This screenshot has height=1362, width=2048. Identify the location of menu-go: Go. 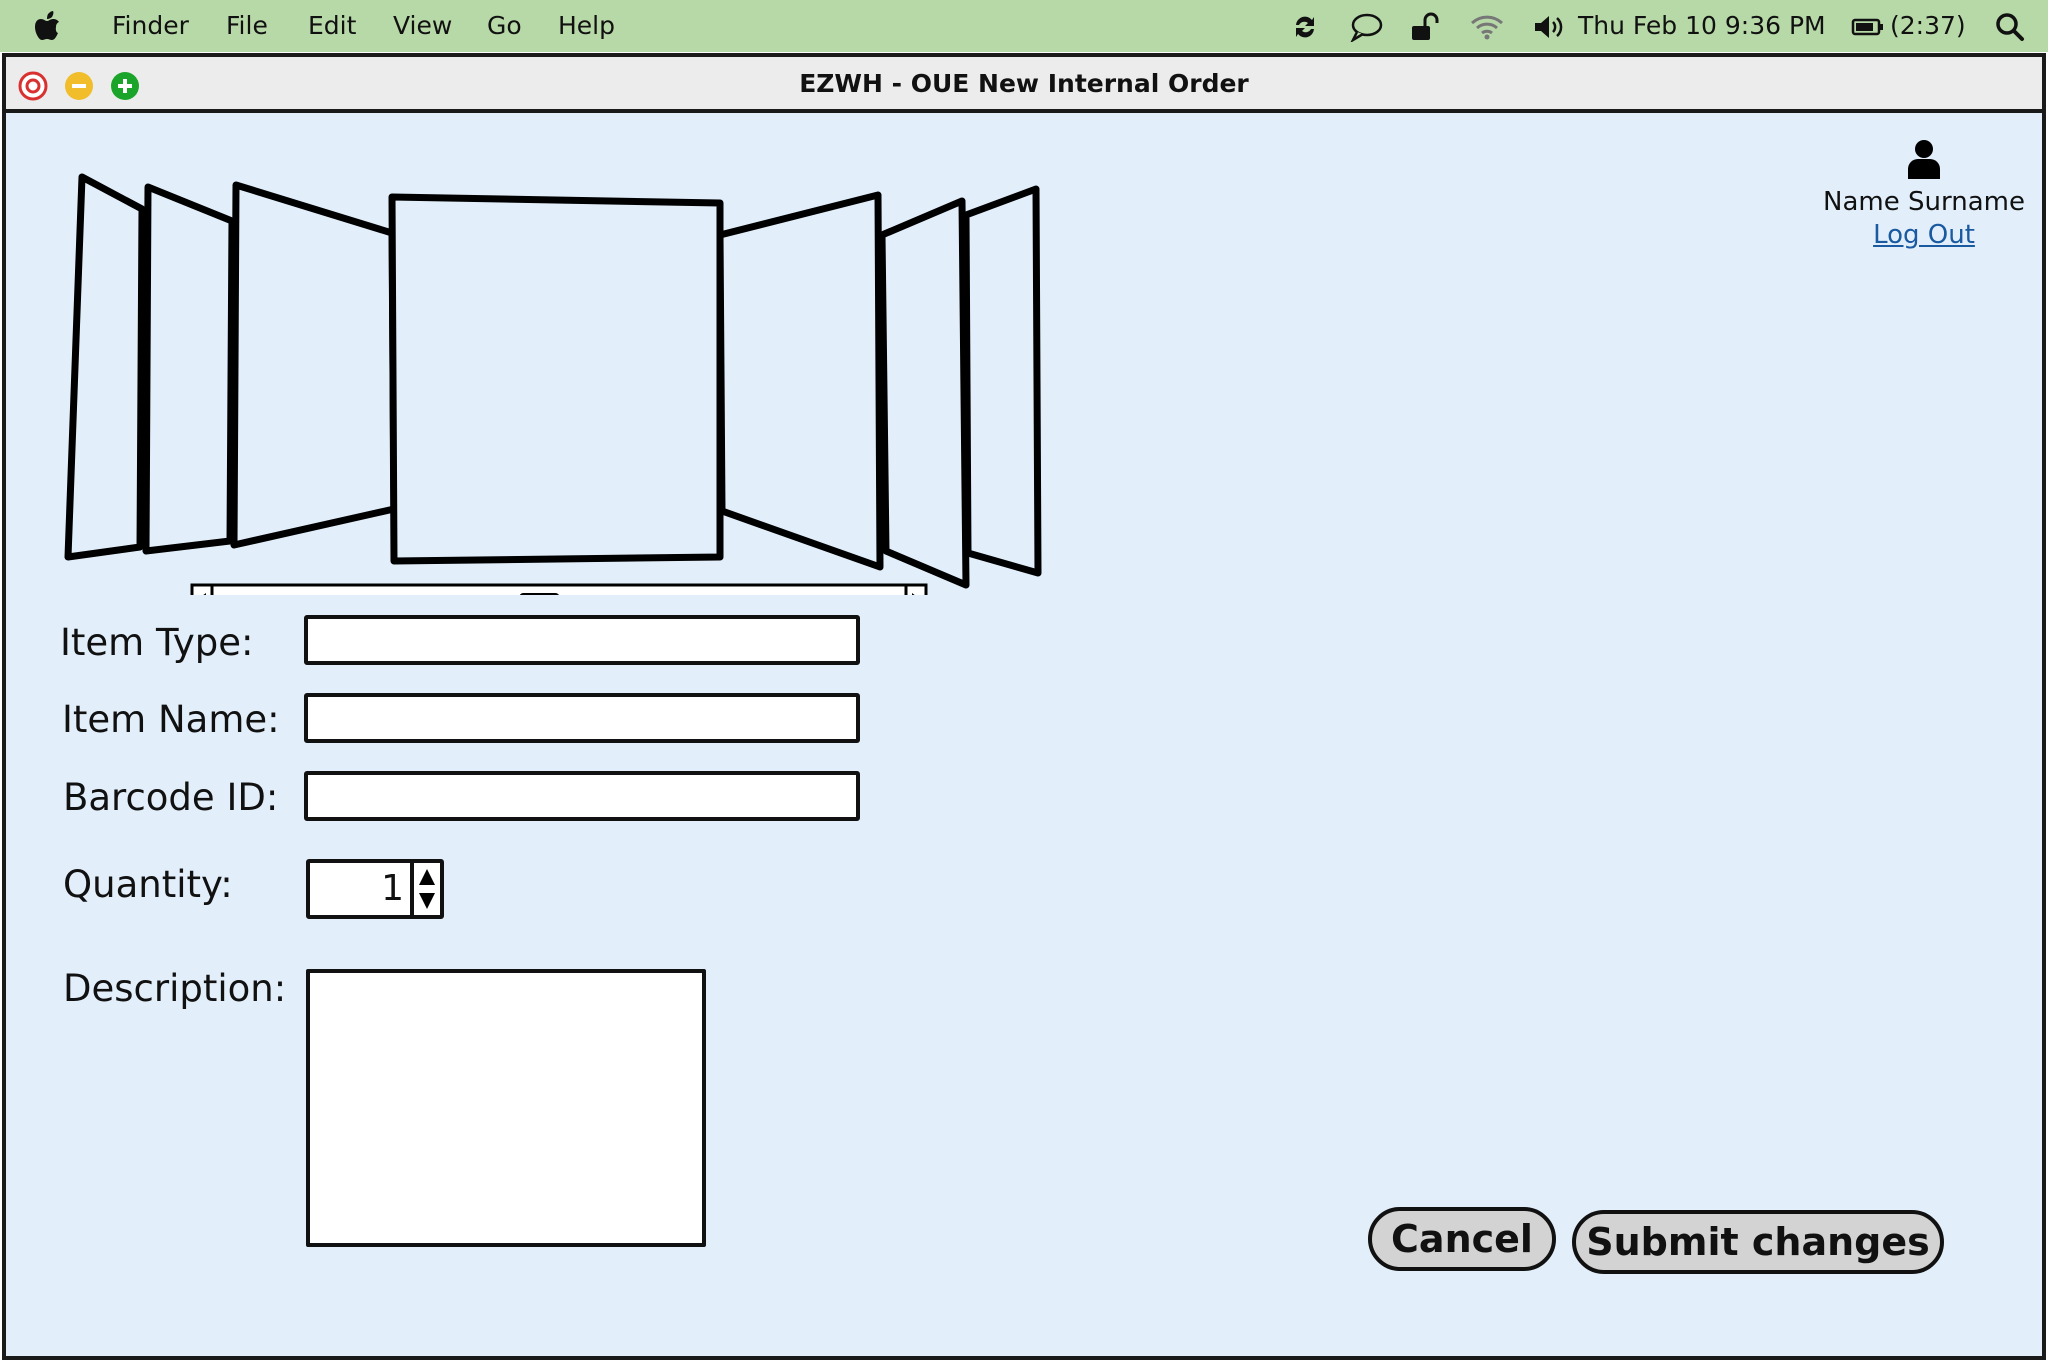
(504, 25).